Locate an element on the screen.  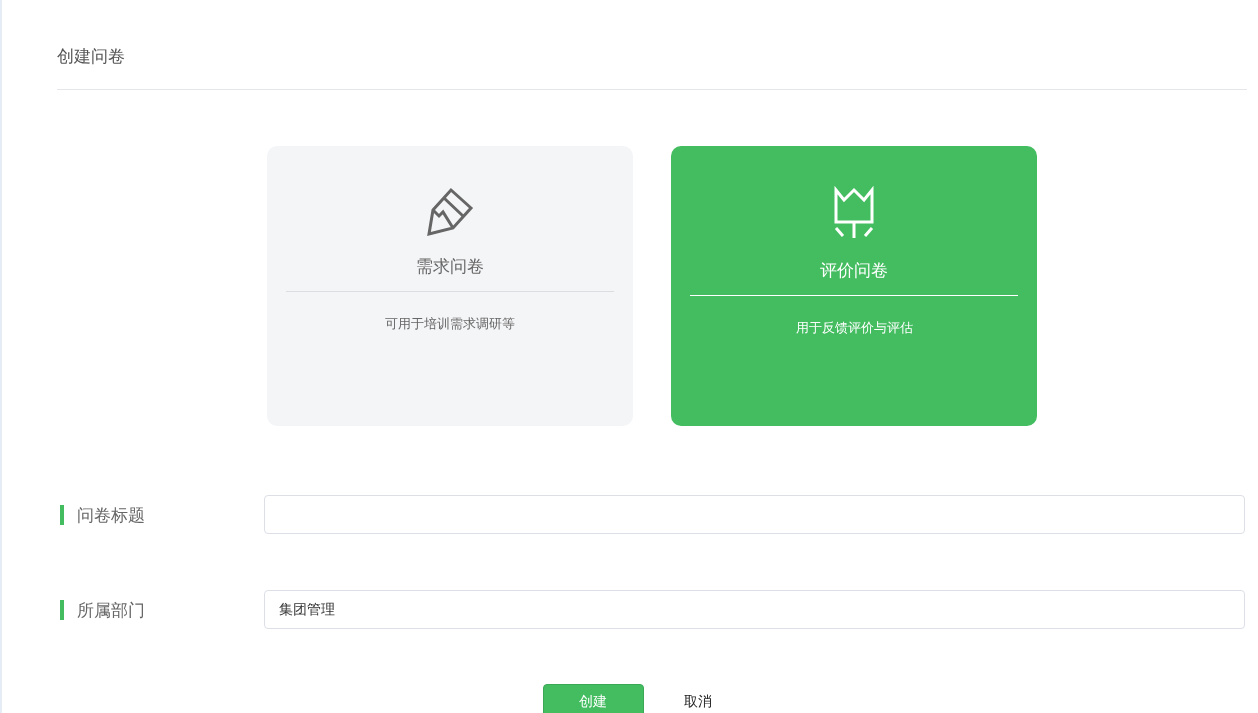
crown-icon is located at coordinates (854, 213).